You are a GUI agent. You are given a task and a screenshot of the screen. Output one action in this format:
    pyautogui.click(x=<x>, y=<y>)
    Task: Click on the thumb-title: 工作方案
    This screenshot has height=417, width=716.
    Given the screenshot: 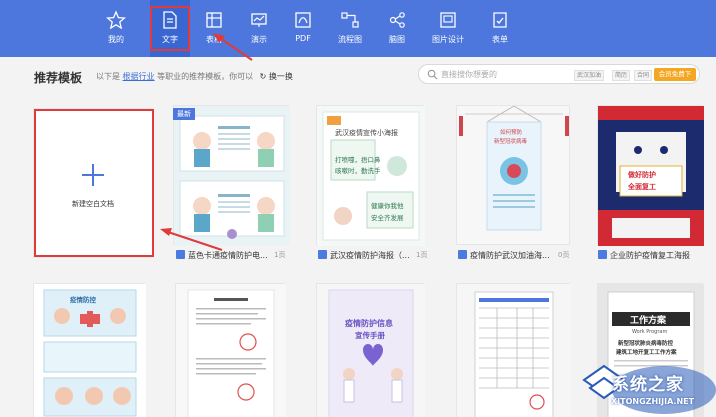 What is the action you would take?
    pyautogui.click(x=648, y=321)
    